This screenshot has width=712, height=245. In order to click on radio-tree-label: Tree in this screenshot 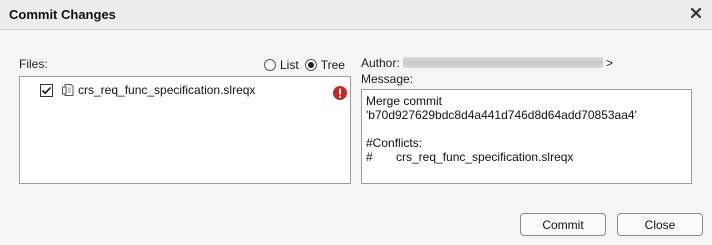, I will do `click(332, 65)`.